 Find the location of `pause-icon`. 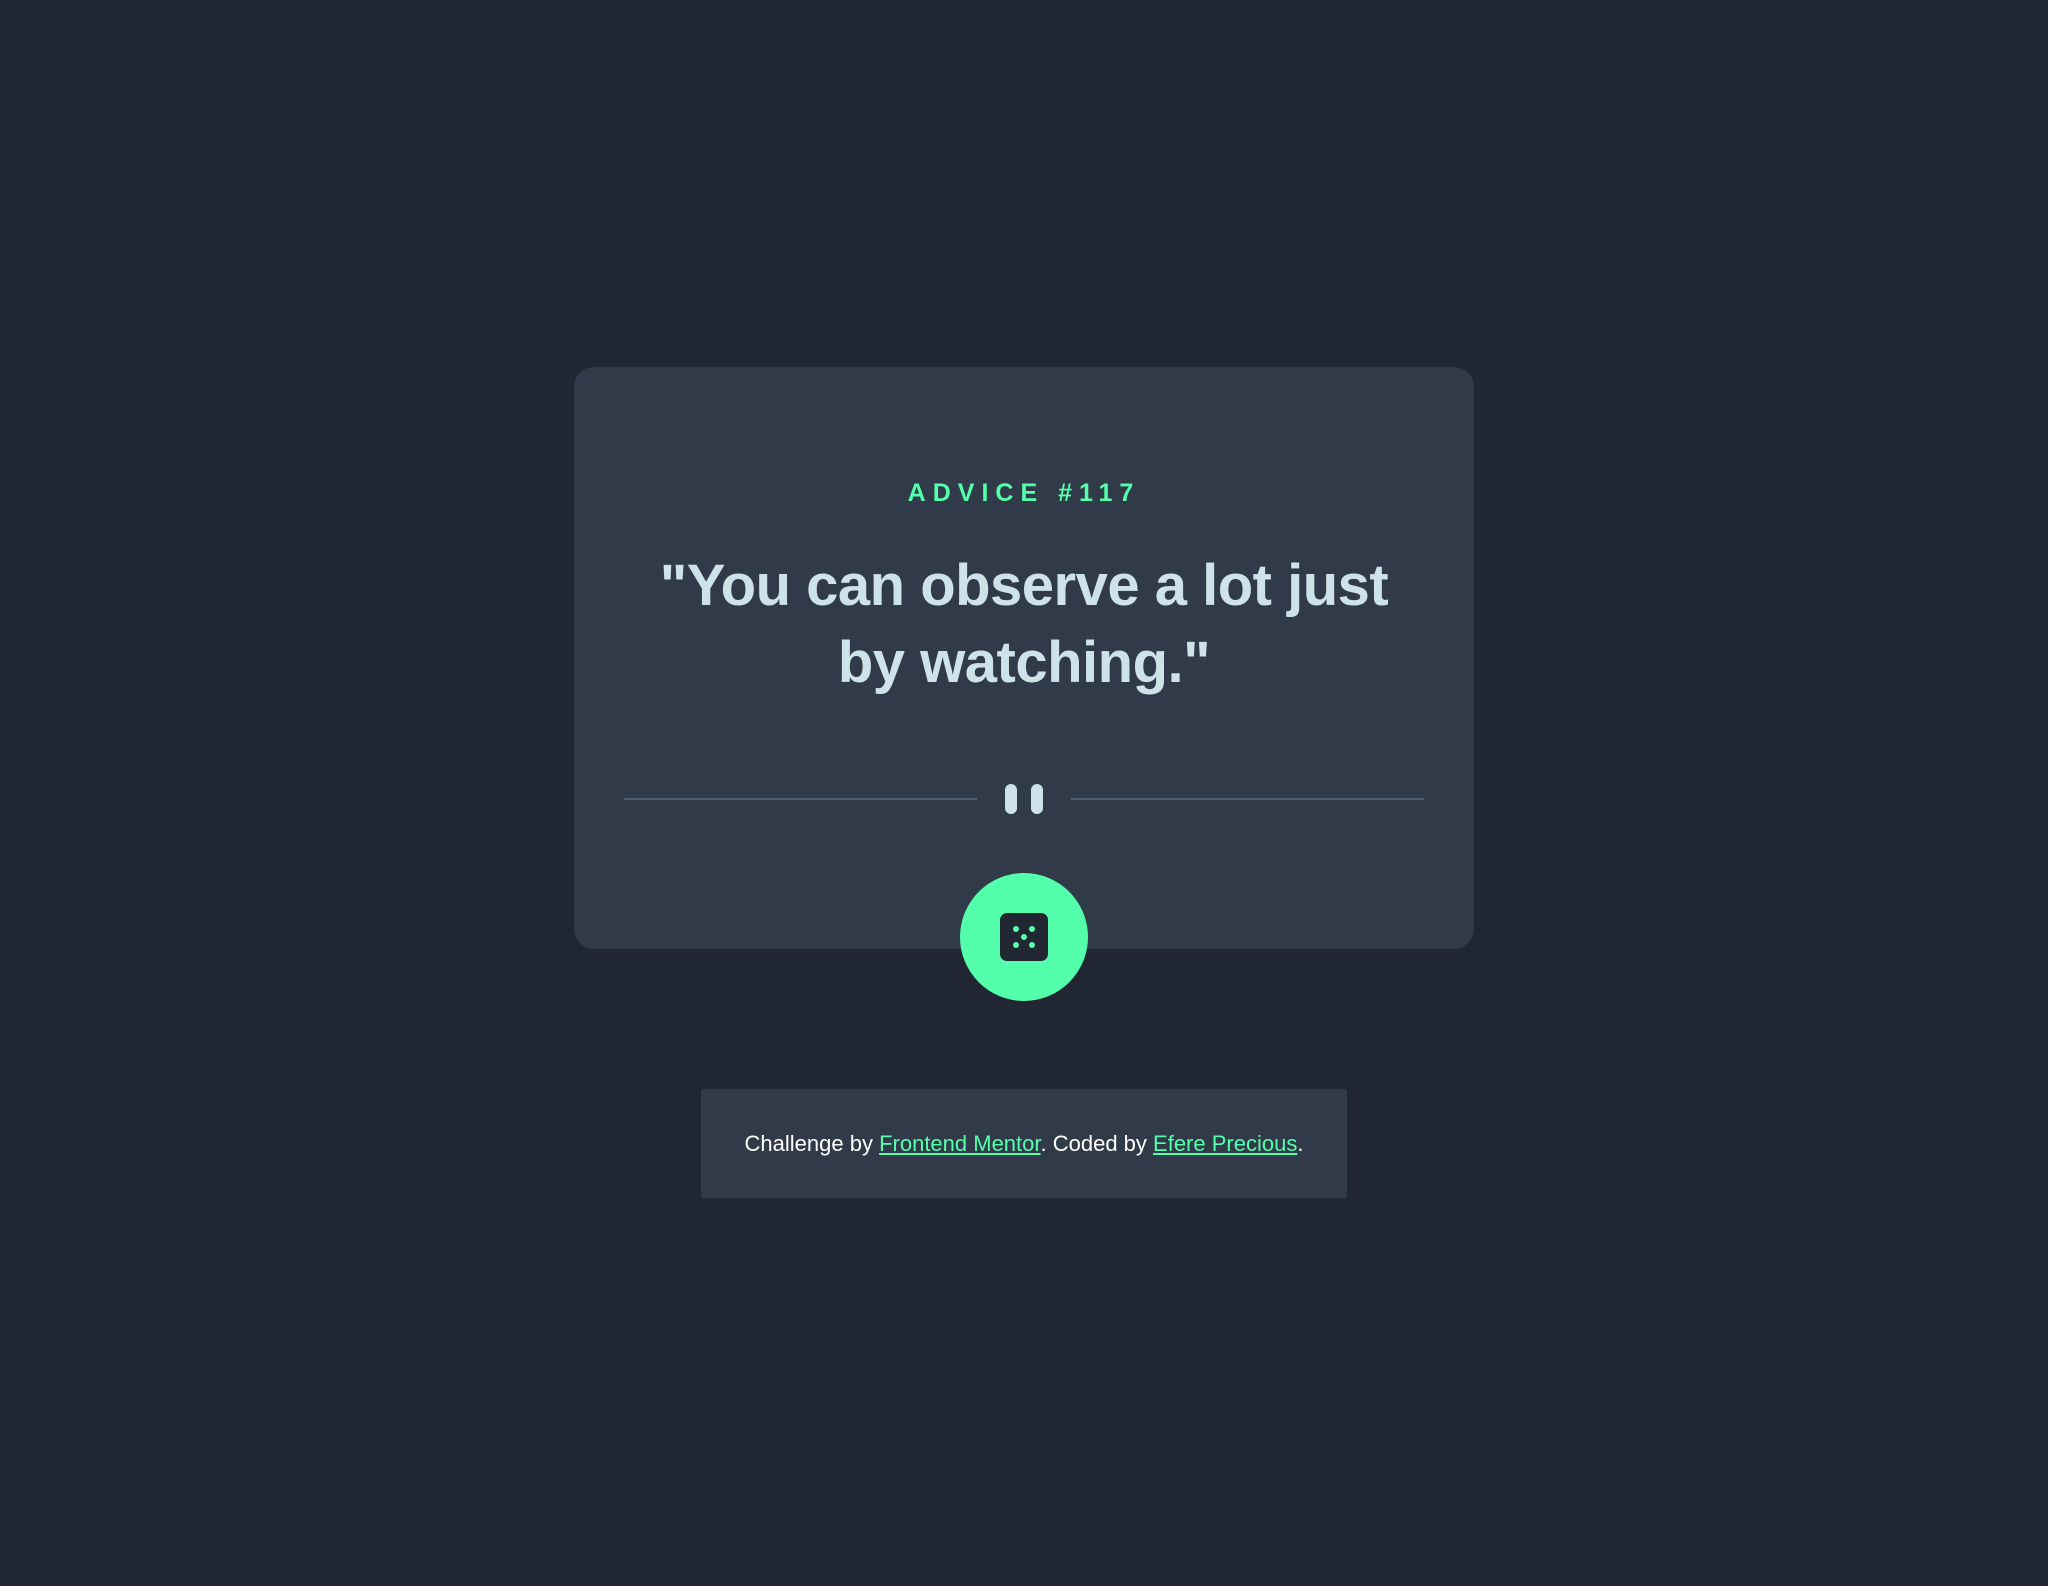

pause-icon is located at coordinates (1024, 799).